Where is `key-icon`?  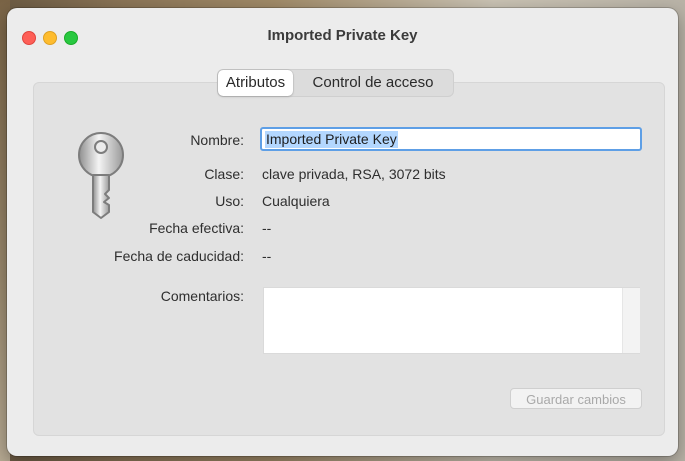 key-icon is located at coordinates (101, 175).